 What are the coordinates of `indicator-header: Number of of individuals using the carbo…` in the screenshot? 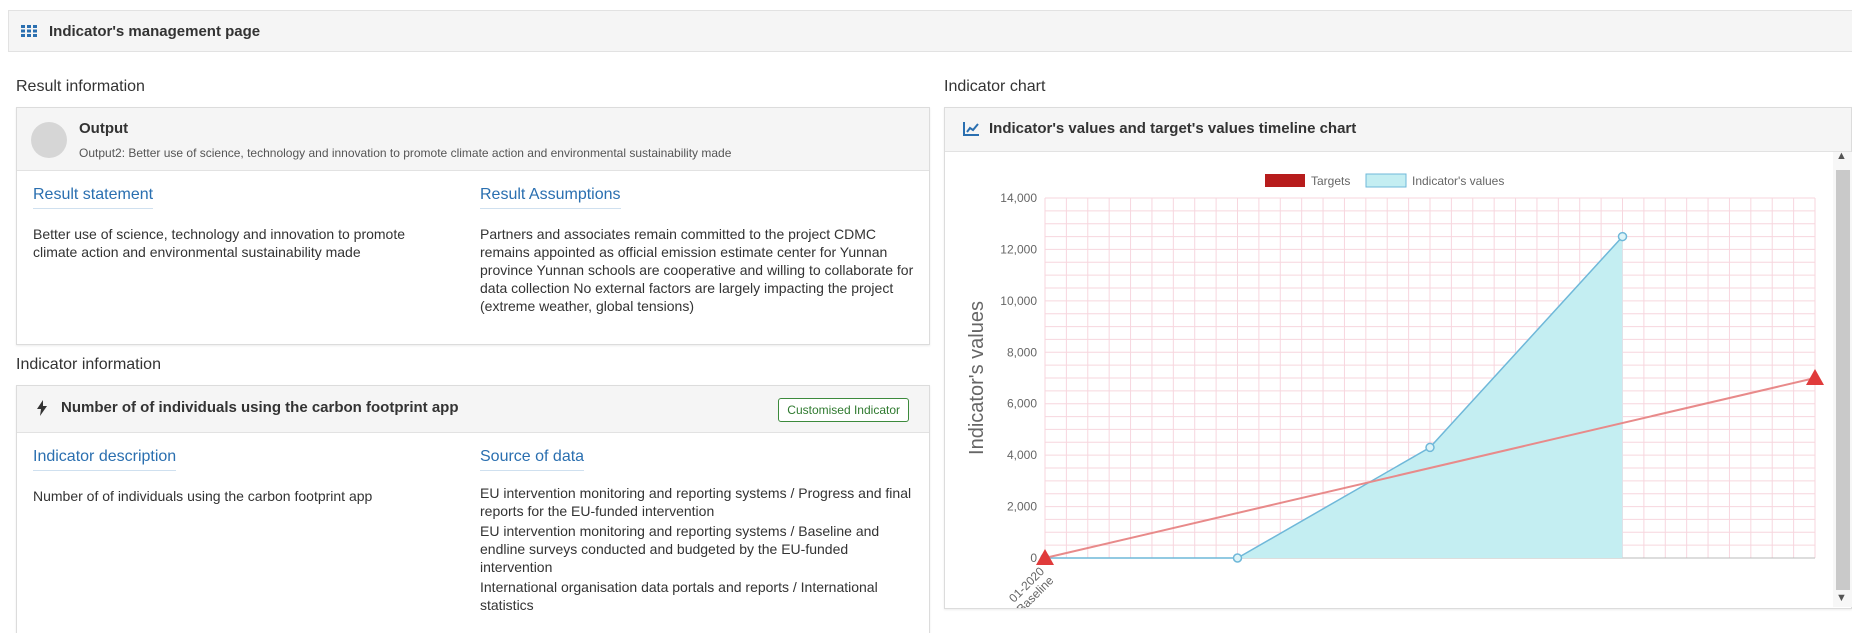 It's located at (473, 409).